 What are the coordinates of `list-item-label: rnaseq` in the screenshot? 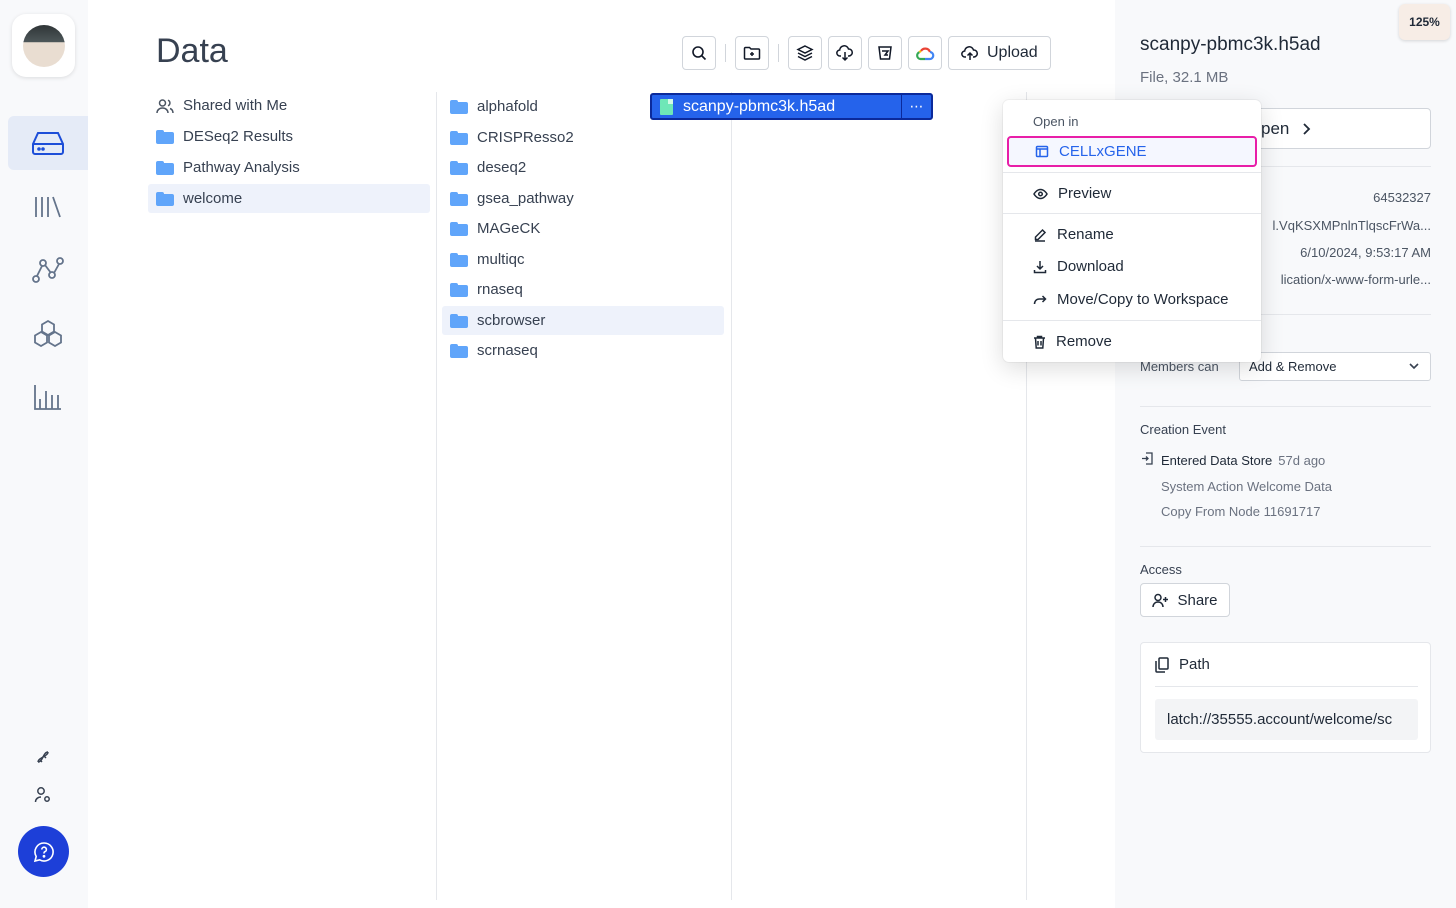 It's located at (500, 289).